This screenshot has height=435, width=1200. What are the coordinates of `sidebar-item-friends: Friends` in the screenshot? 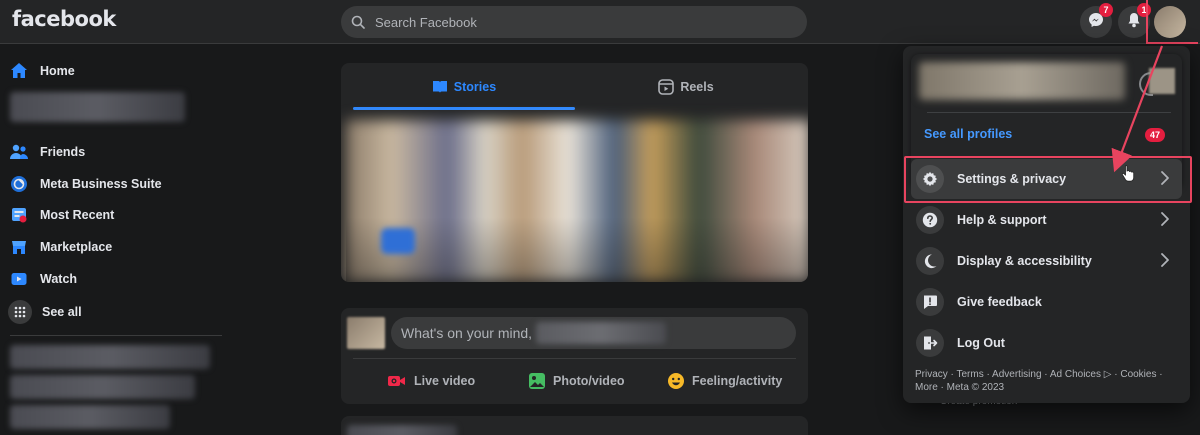 It's located at (46, 152).